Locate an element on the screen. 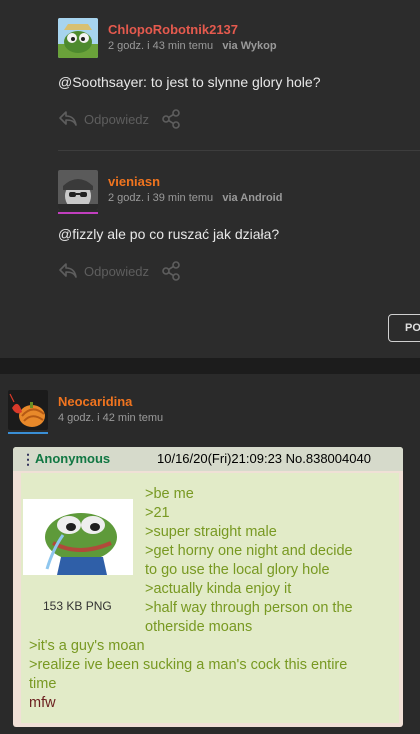  comment-mention: @fizzly is located at coordinates (80, 234).